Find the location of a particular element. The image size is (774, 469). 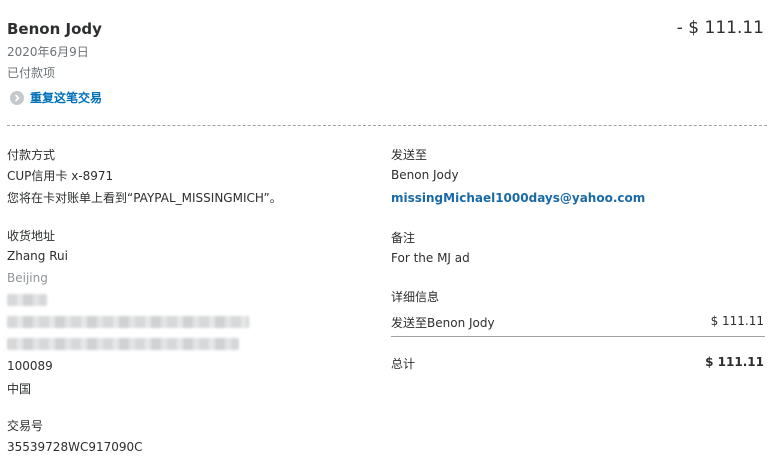

shipping-address-label: 收货地址 is located at coordinates (31, 236).